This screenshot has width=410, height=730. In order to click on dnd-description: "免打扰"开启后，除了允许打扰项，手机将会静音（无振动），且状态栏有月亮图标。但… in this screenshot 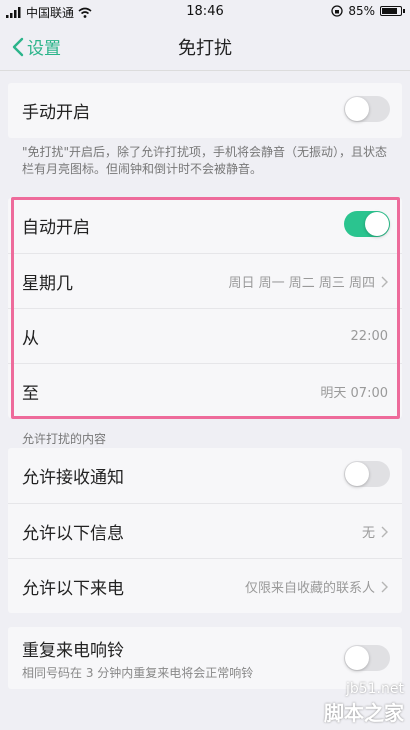, I will do `click(205, 160)`.